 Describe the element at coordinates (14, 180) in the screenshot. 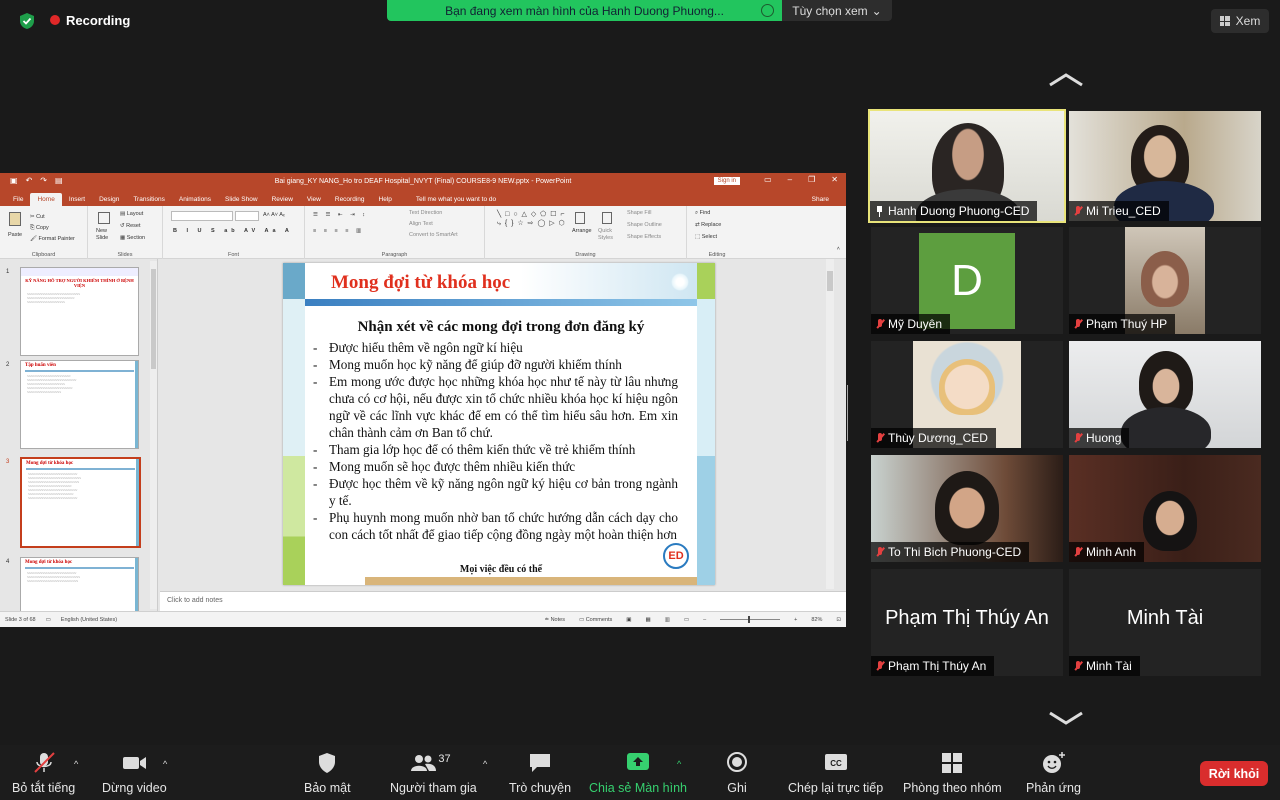

I see `save-icon: ▣` at that location.